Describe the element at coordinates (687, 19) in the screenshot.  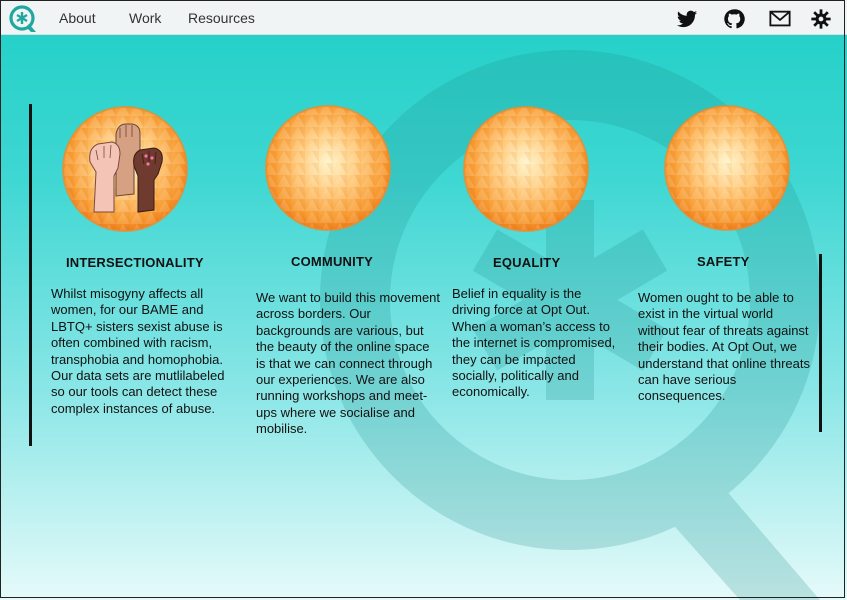
I see `twitter-icon` at that location.